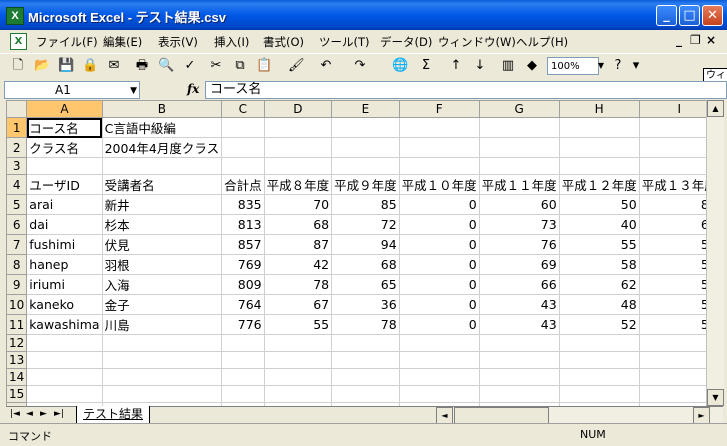  What do you see at coordinates (365, 324) in the screenshot?
I see `cell: 78` at bounding box center [365, 324].